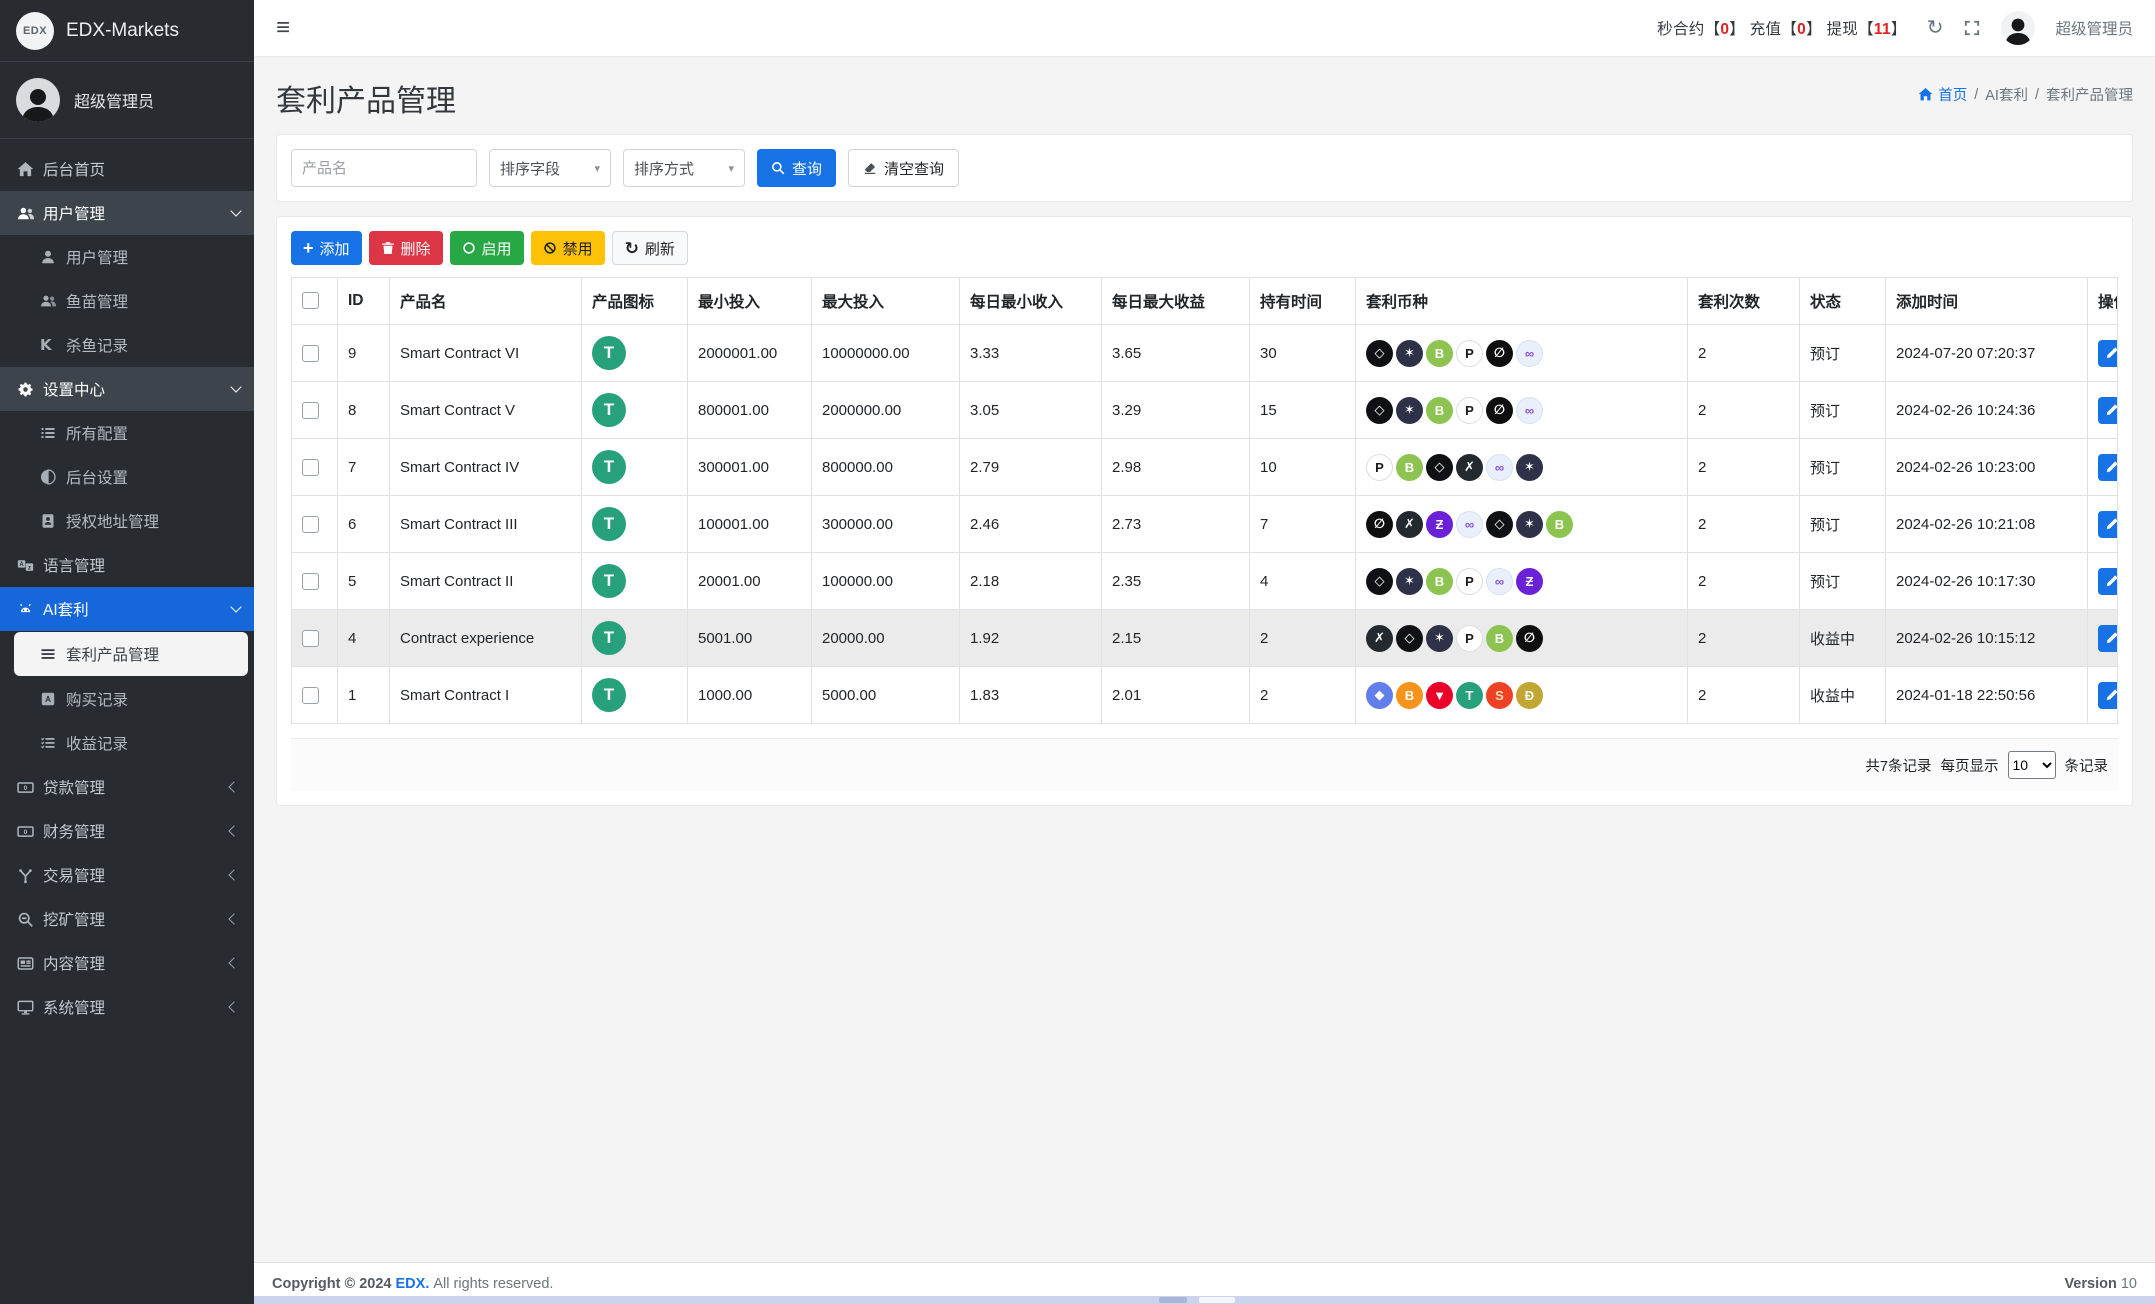  I want to click on refresh-button: ↻ 刷新, so click(649, 248).